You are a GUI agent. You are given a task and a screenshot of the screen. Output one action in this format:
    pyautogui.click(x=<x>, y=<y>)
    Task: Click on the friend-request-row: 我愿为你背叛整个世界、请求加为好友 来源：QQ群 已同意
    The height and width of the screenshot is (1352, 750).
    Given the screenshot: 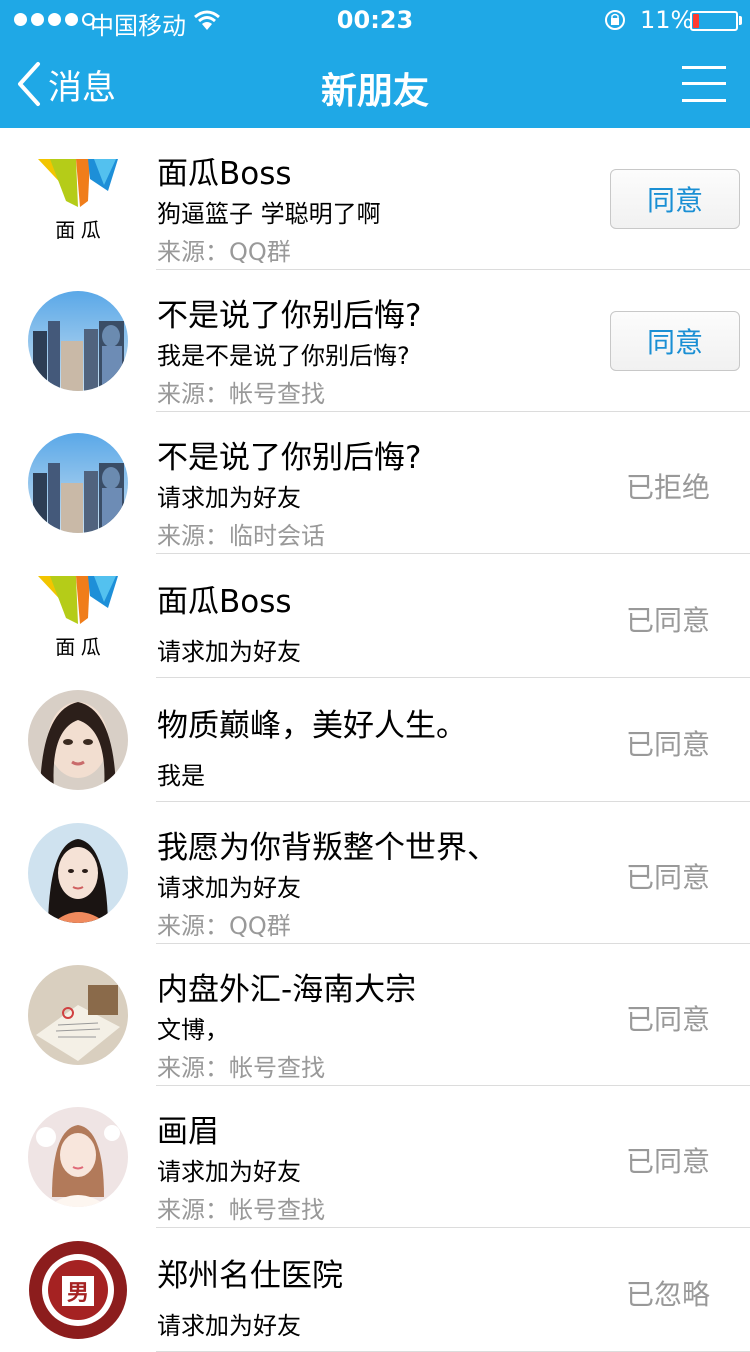 What is the action you would take?
    pyautogui.click(x=375, y=873)
    